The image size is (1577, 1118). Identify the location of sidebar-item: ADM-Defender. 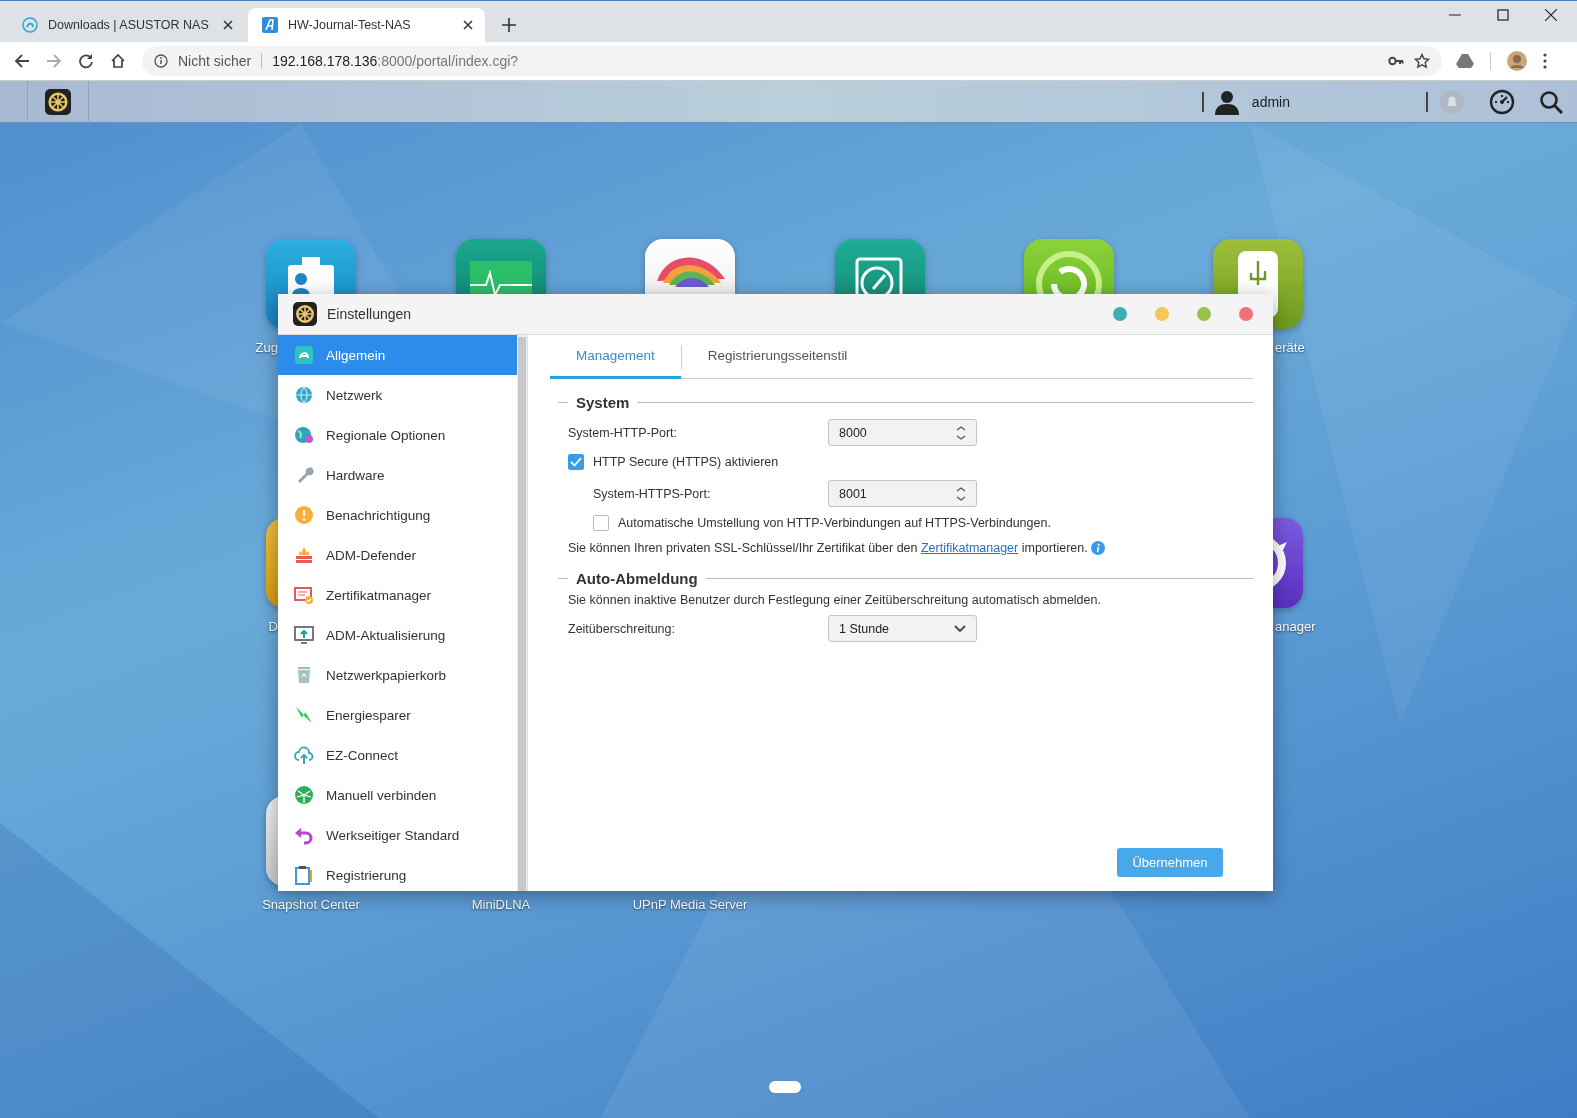
(397, 555).